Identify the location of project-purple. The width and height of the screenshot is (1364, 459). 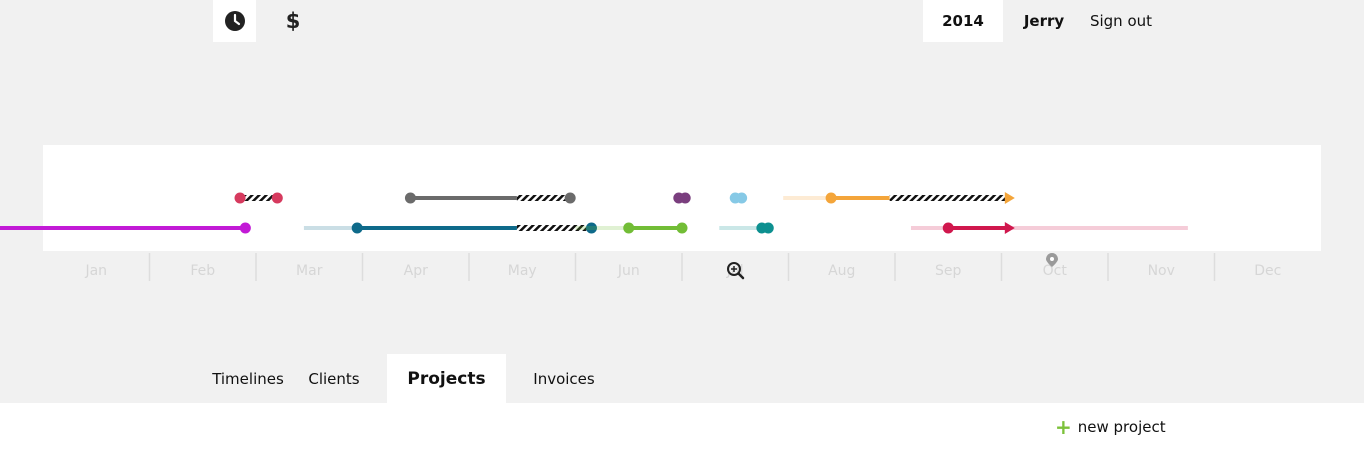
(682, 198).